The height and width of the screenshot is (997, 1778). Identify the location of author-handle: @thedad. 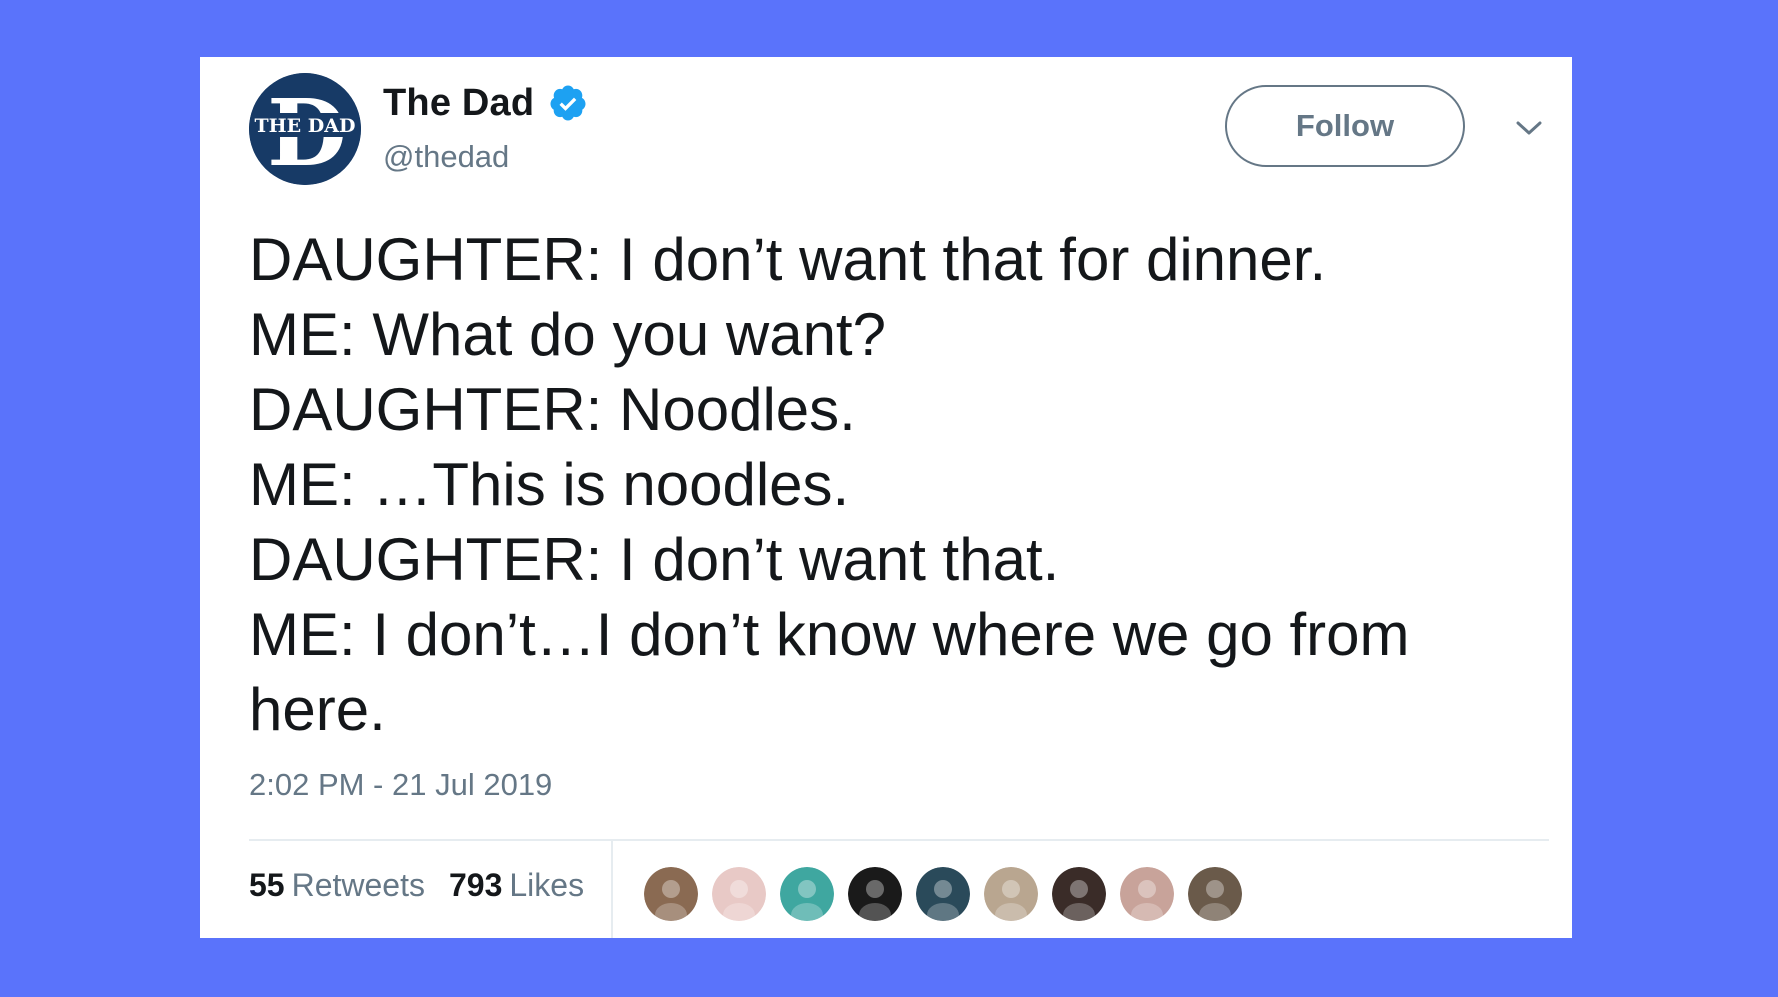
(446, 157).